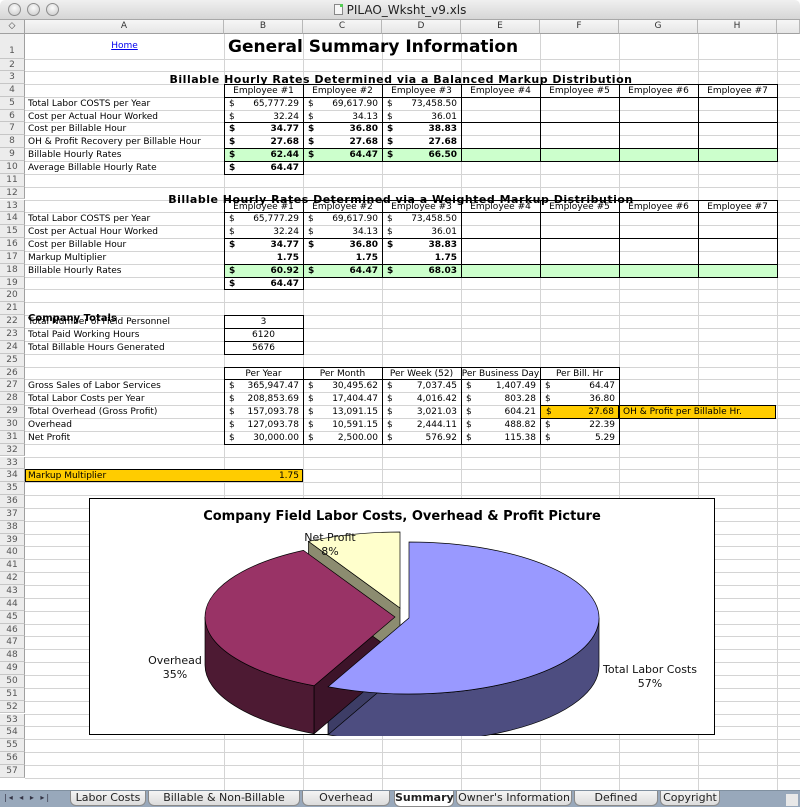 This screenshot has height=807, width=800. Describe the element at coordinates (12, 206) in the screenshot. I see `row-header-13: 13` at that location.